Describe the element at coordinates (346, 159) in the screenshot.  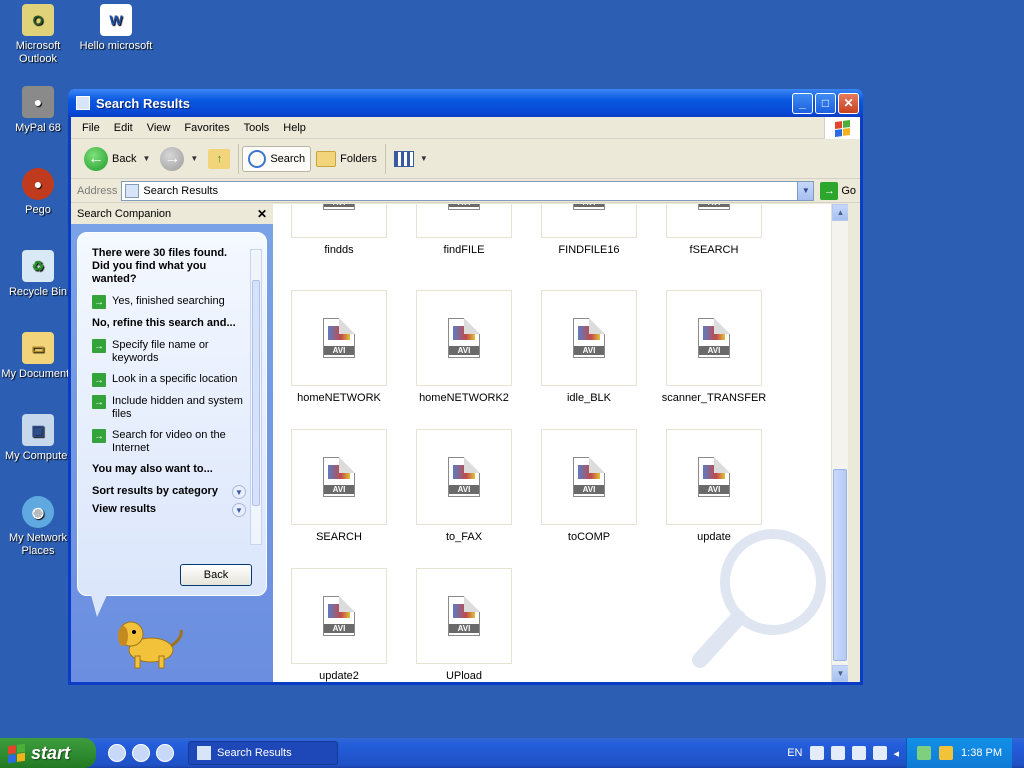
I see `folders-button: Folders` at that location.